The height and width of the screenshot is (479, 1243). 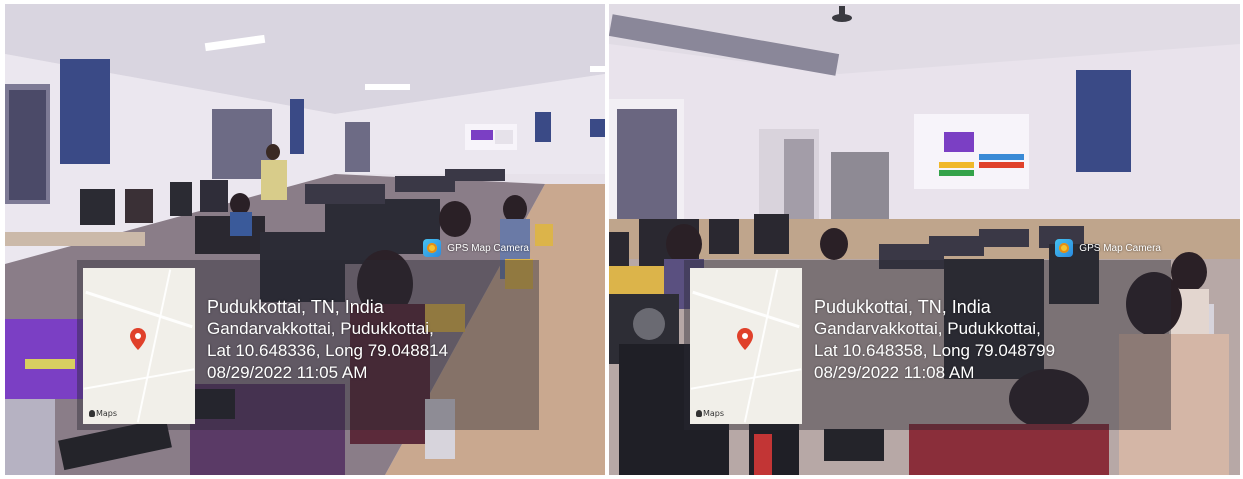 I want to click on stamp-datetime: 08/29/2022 11:08 AM, so click(x=894, y=372).